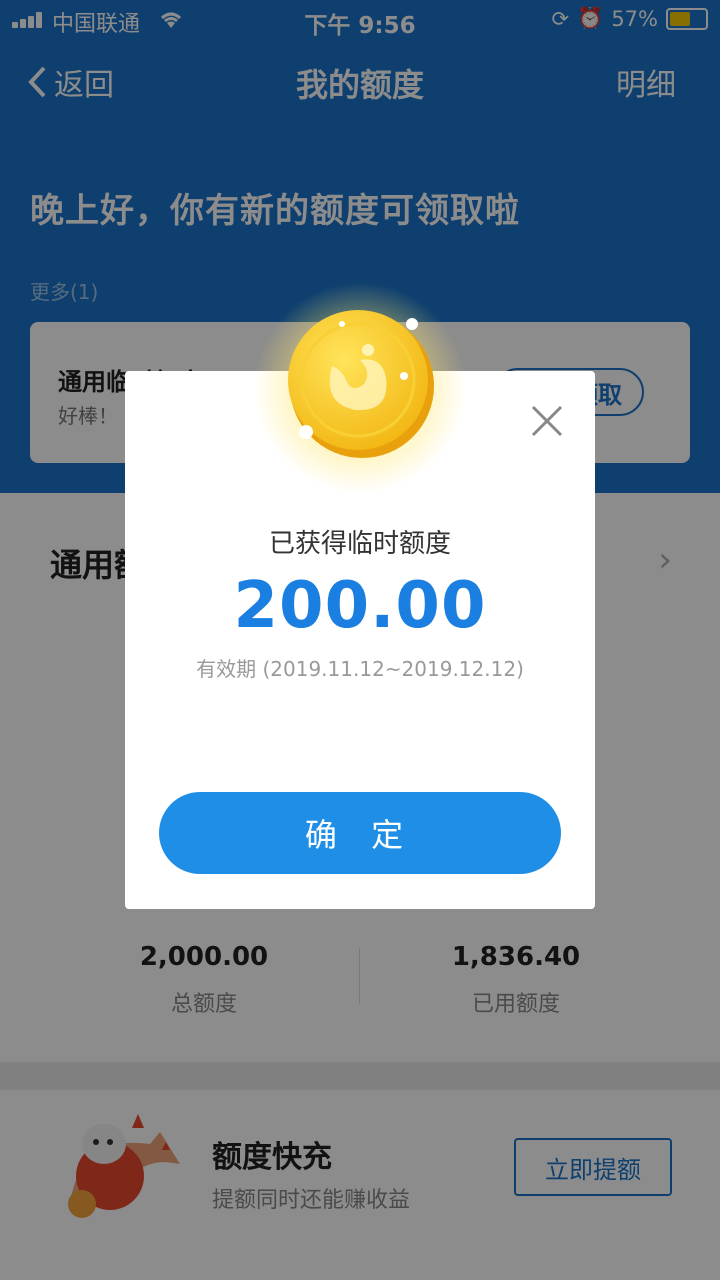  What do you see at coordinates (360, 833) in the screenshot?
I see `confirm-button: 确 定` at bounding box center [360, 833].